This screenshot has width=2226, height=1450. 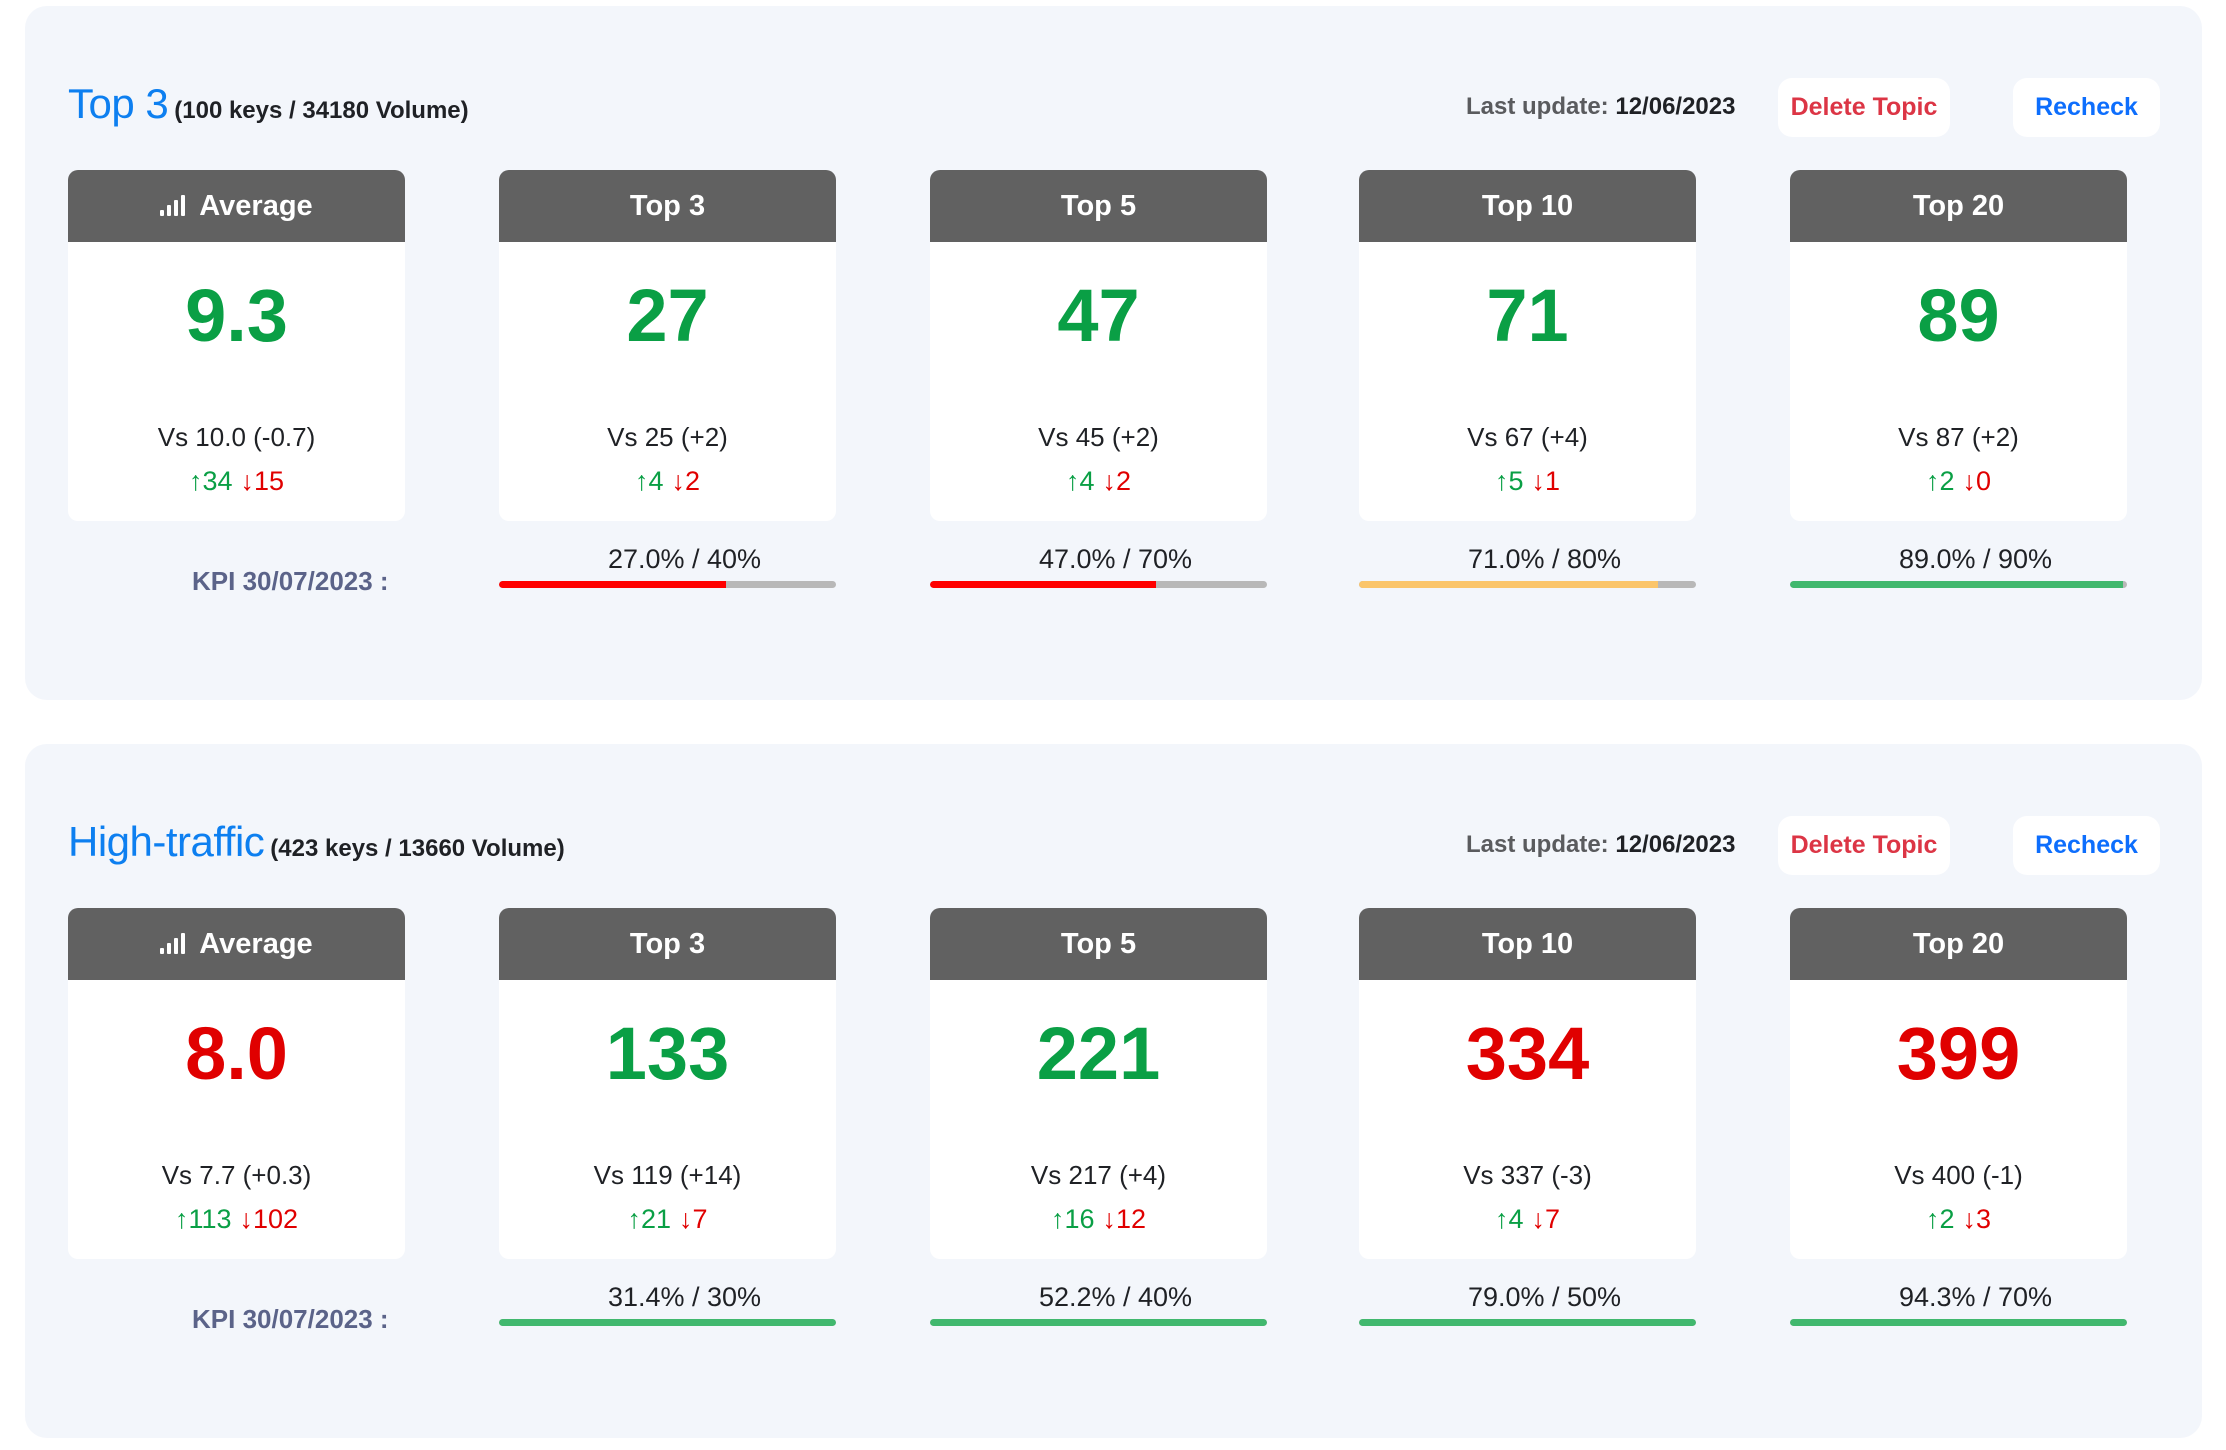 I want to click on kpi-progress-text: 89.0% / 90%, so click(x=1975, y=559).